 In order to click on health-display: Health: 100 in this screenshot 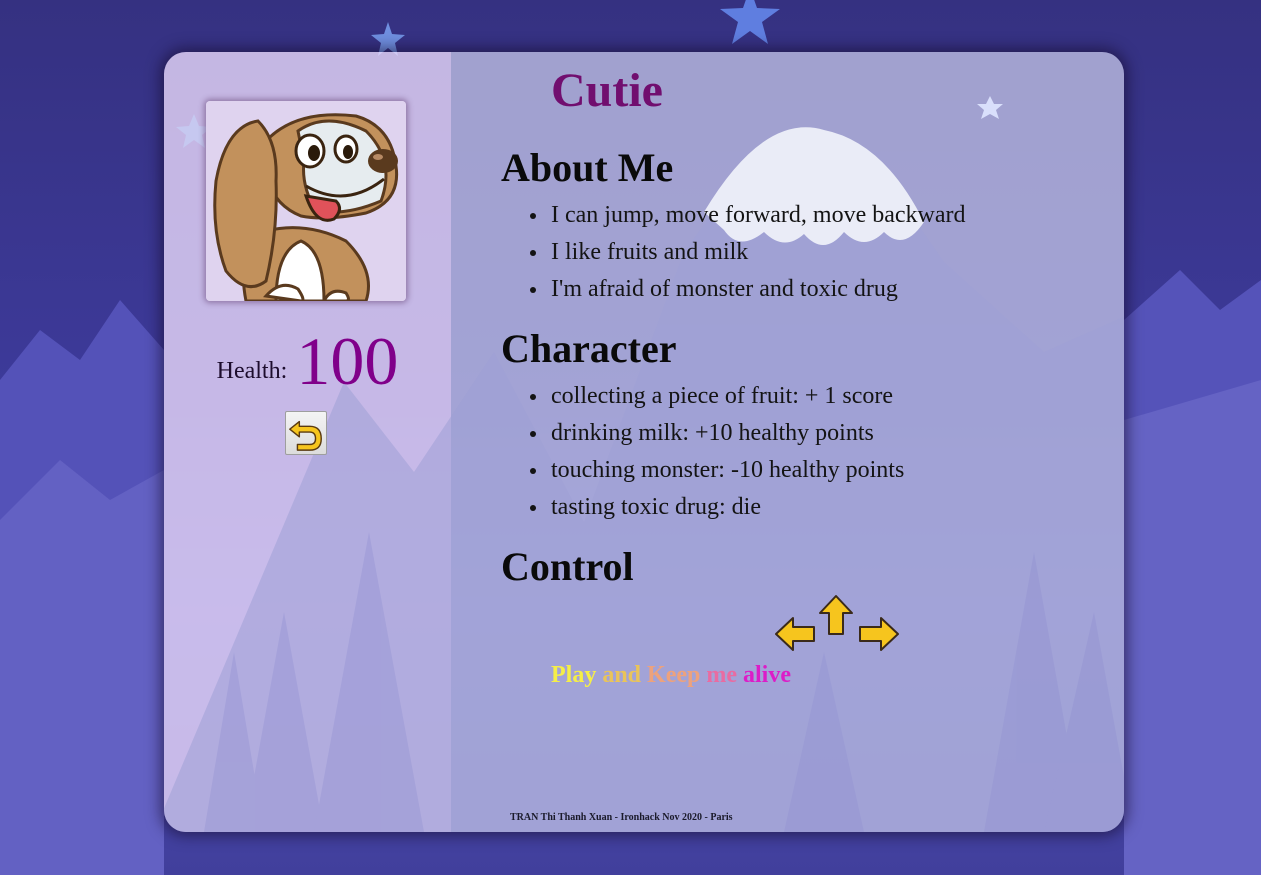, I will do `click(307, 361)`.